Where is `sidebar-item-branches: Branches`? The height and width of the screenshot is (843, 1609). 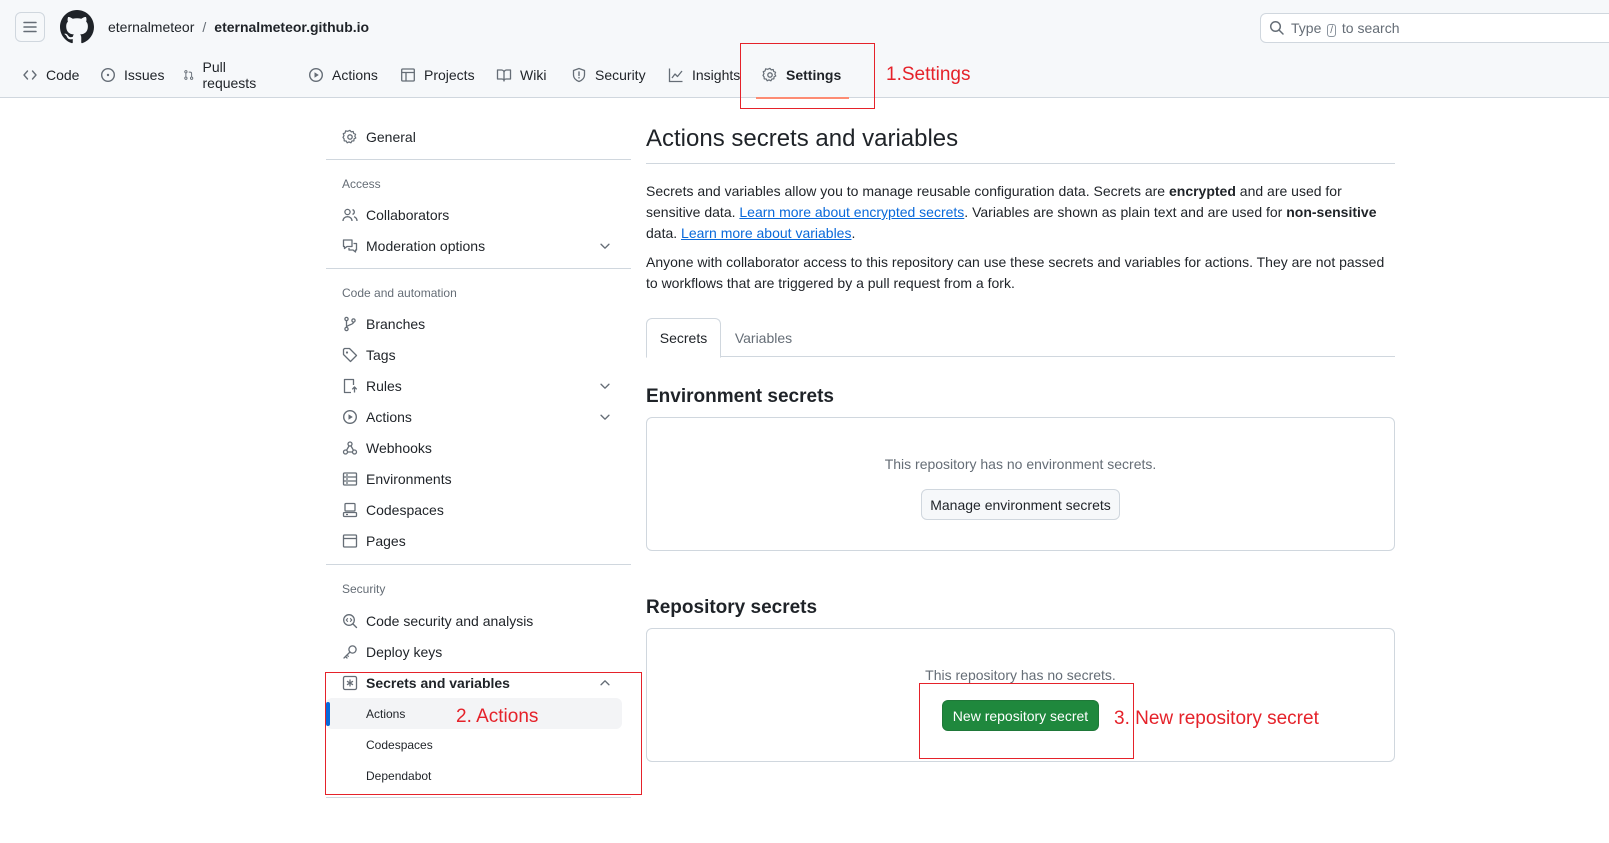 sidebar-item-branches: Branches is located at coordinates (474, 323).